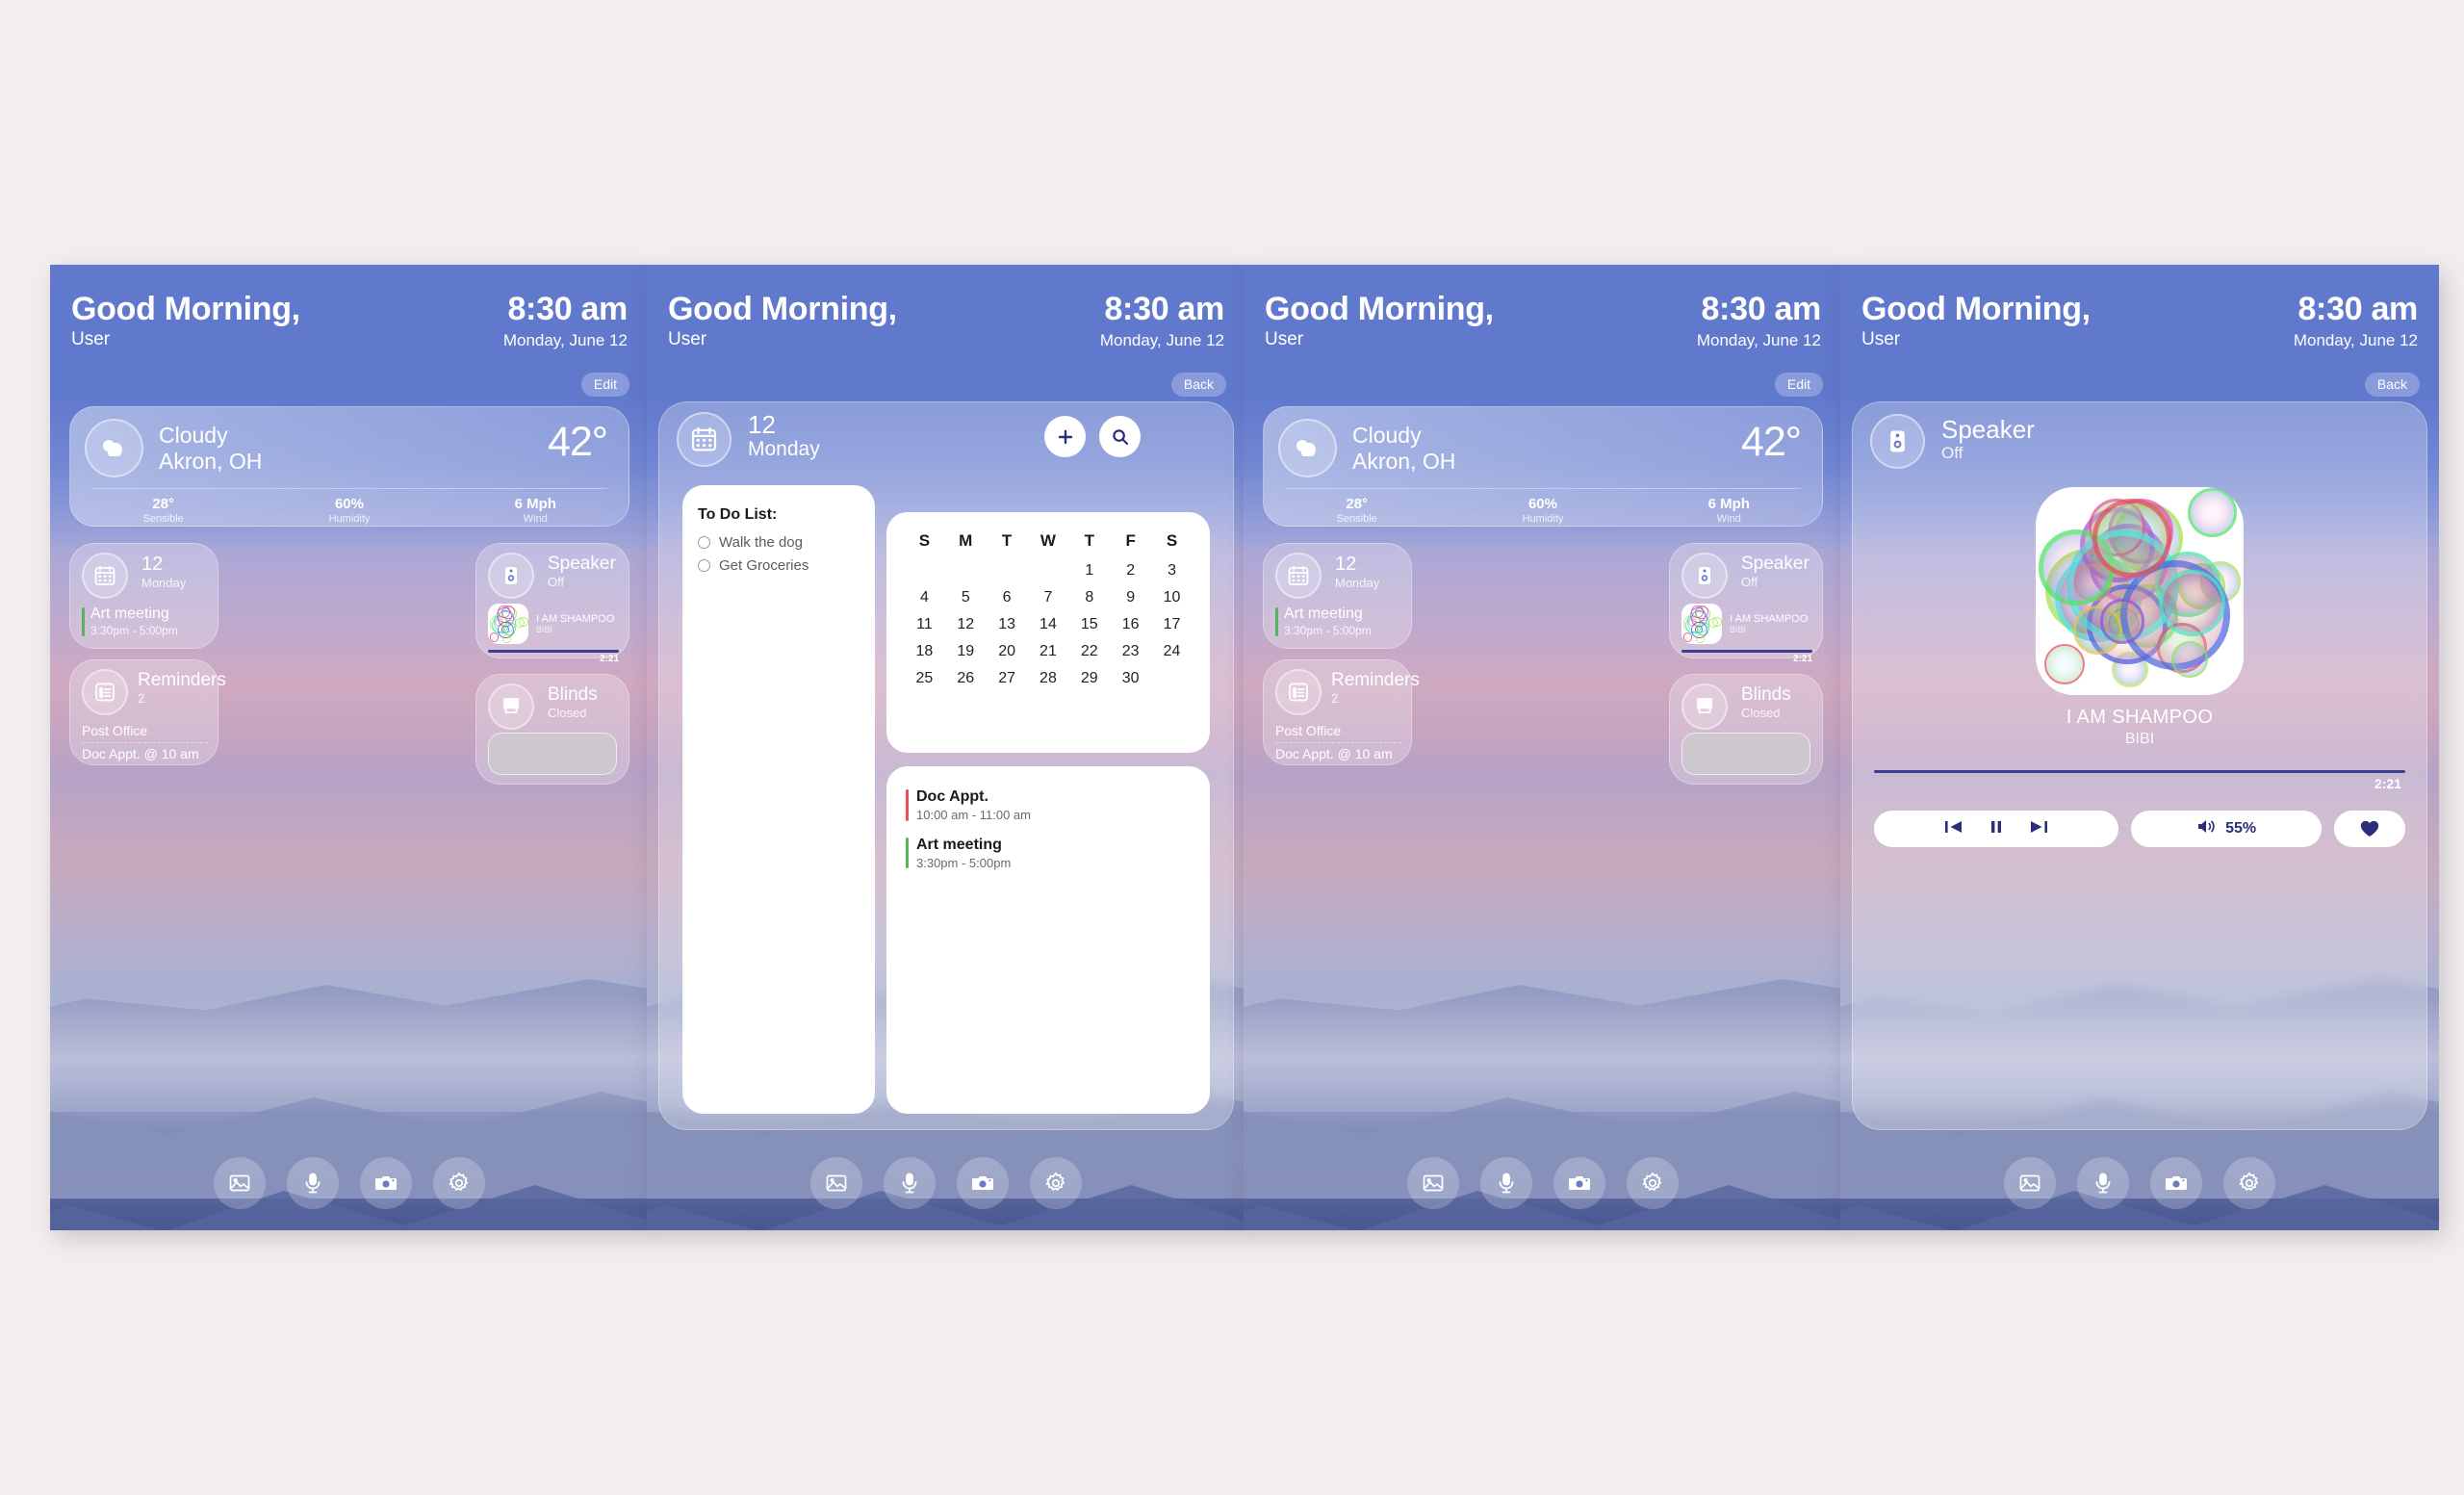 This screenshot has height=1495, width=2464. I want to click on todo-label: Get Groceries, so click(764, 565).